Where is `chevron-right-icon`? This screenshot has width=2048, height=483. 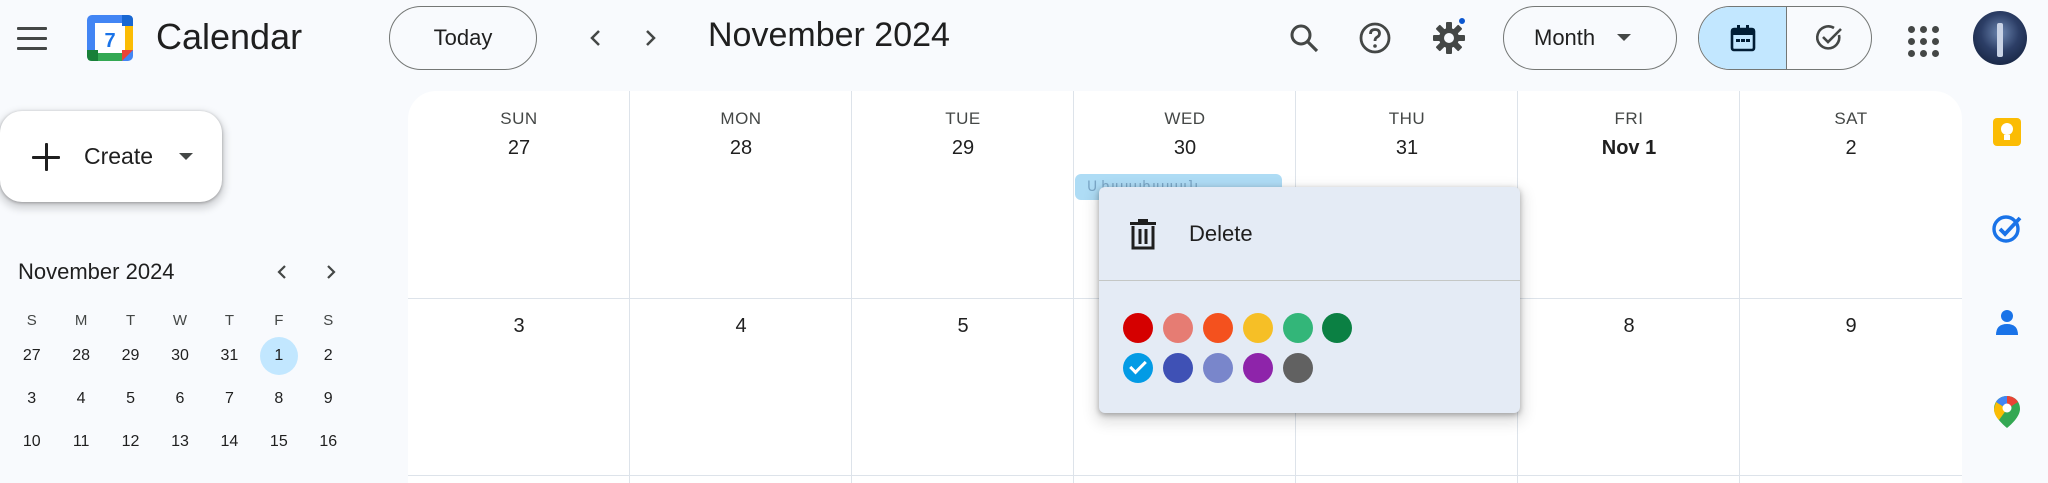
chevron-right-icon is located at coordinates (331, 272).